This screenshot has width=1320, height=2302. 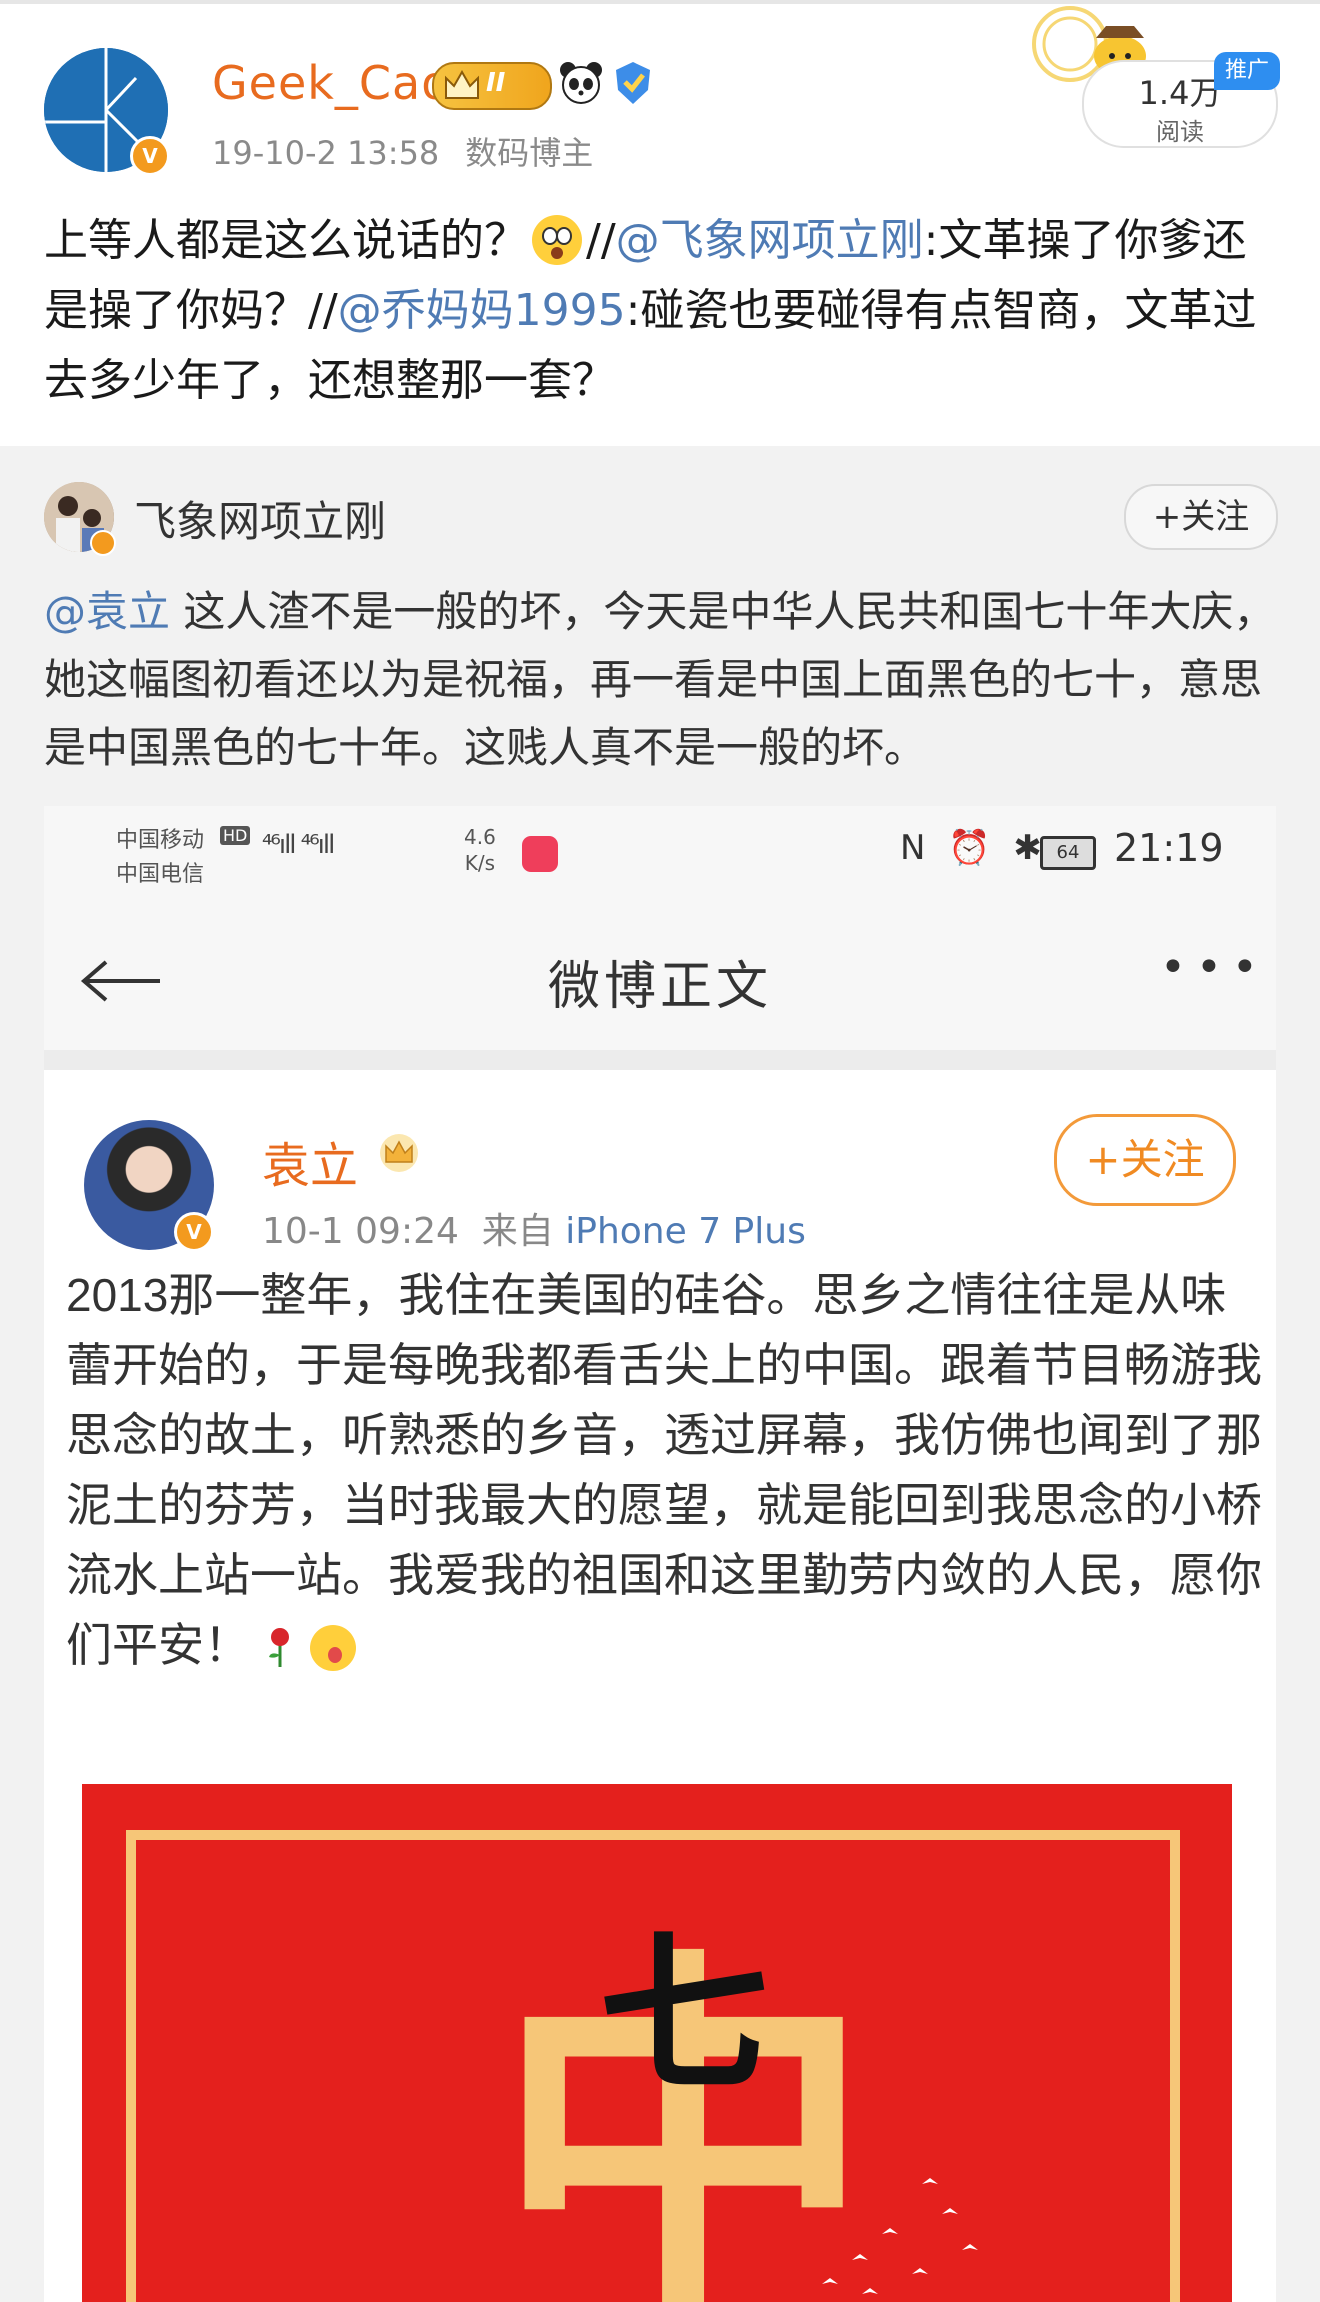 What do you see at coordinates (660, 1060) in the screenshot?
I see `divider` at bounding box center [660, 1060].